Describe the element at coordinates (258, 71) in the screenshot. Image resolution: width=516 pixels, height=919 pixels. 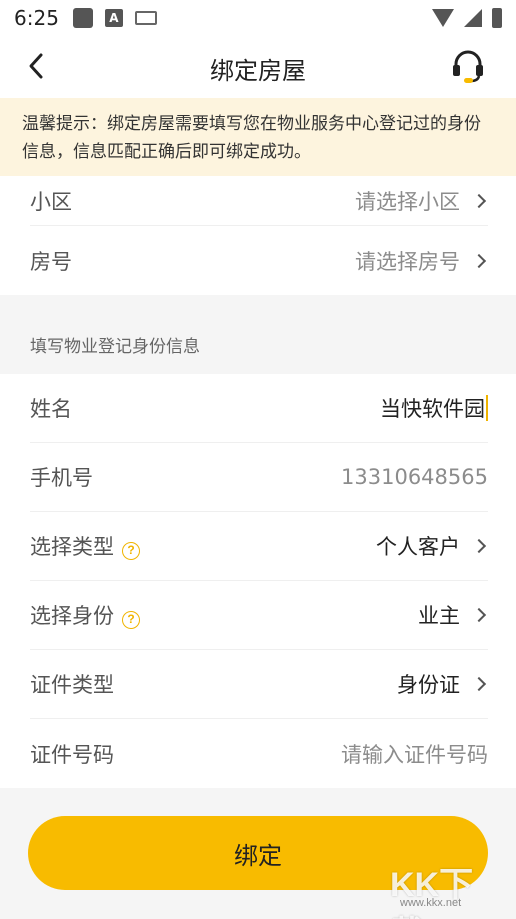
I see `page-title: 绑定房屋` at that location.